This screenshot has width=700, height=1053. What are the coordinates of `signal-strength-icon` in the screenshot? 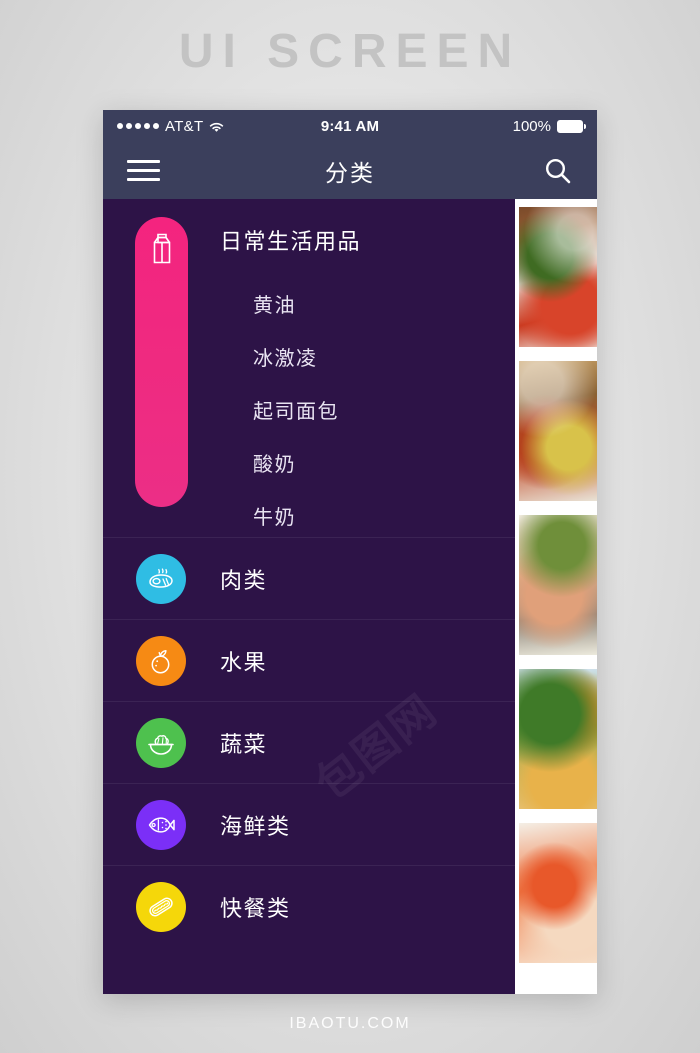 It's located at (138, 126).